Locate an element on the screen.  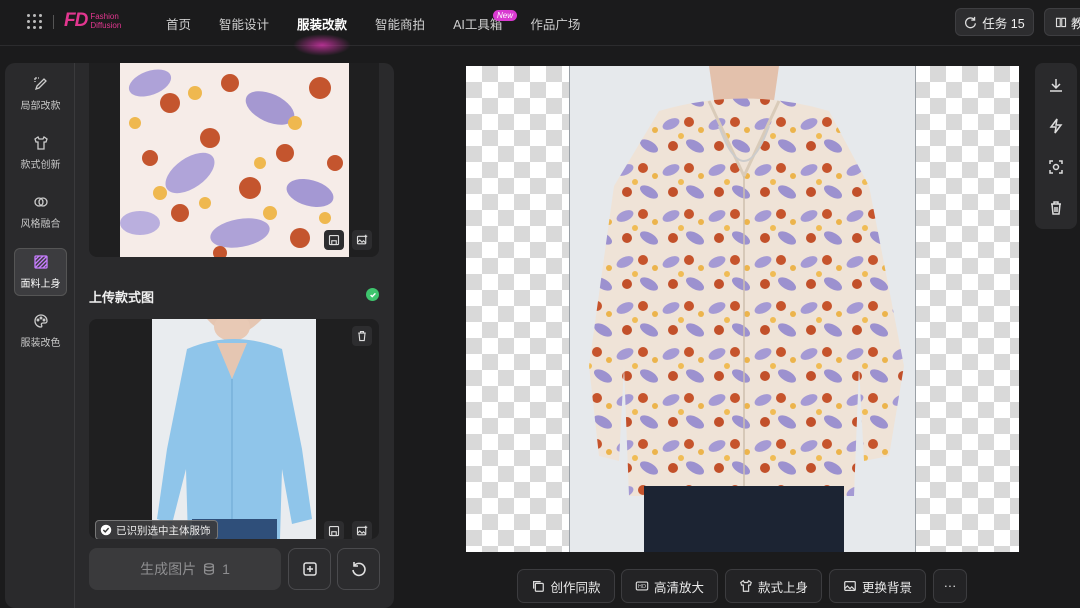
download-icon is located at coordinates (1056, 85).